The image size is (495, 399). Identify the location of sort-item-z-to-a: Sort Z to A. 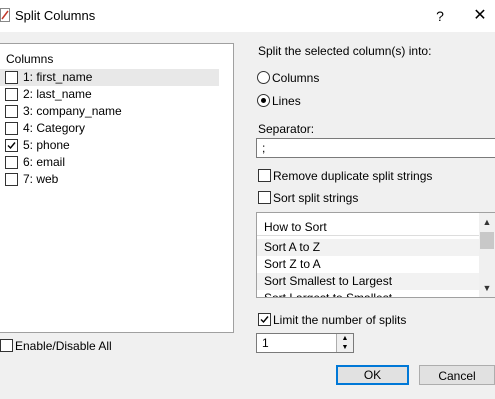
(368, 264).